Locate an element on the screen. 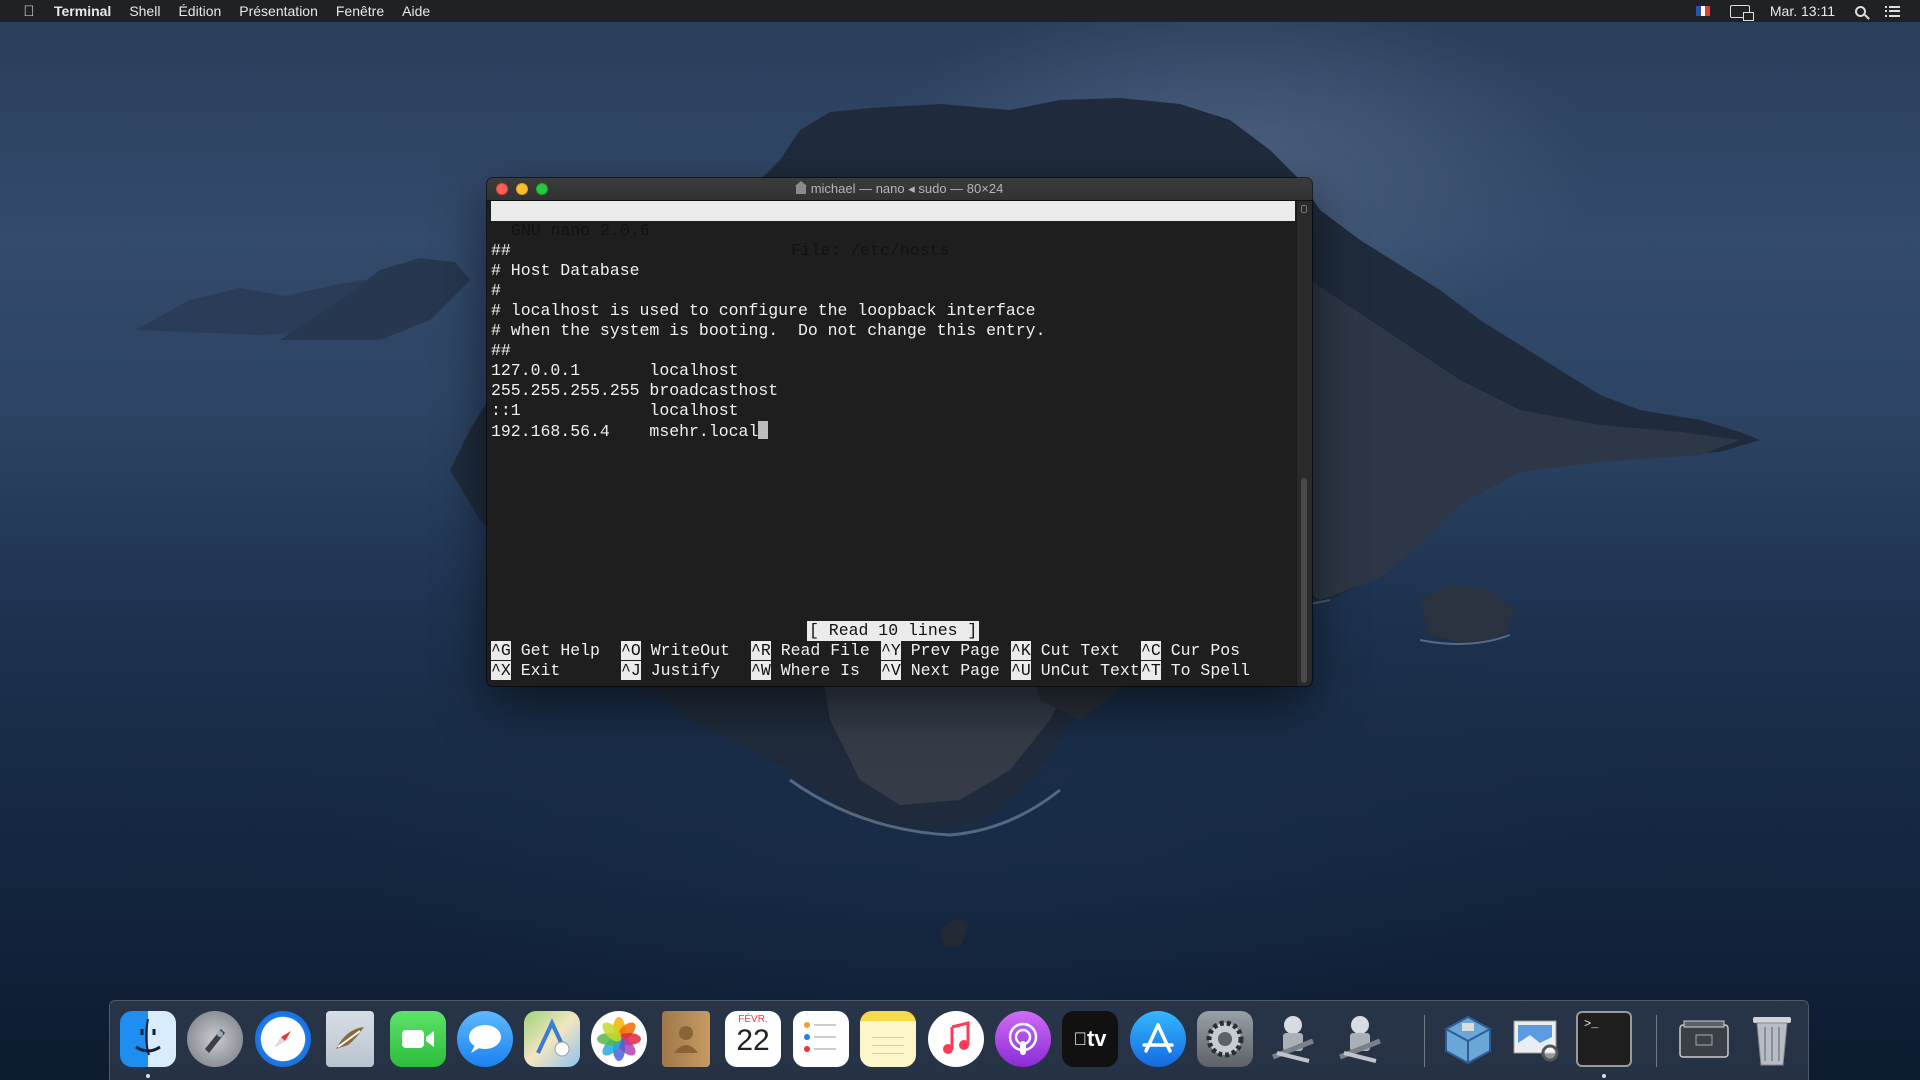 The height and width of the screenshot is (1080, 1920). dock-maps-icon is located at coordinates (552, 1039).